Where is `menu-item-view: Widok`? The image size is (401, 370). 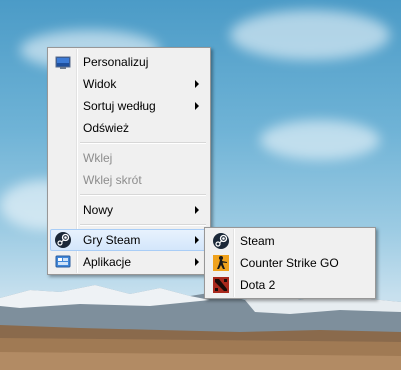 menu-item-view: Widok is located at coordinates (129, 84).